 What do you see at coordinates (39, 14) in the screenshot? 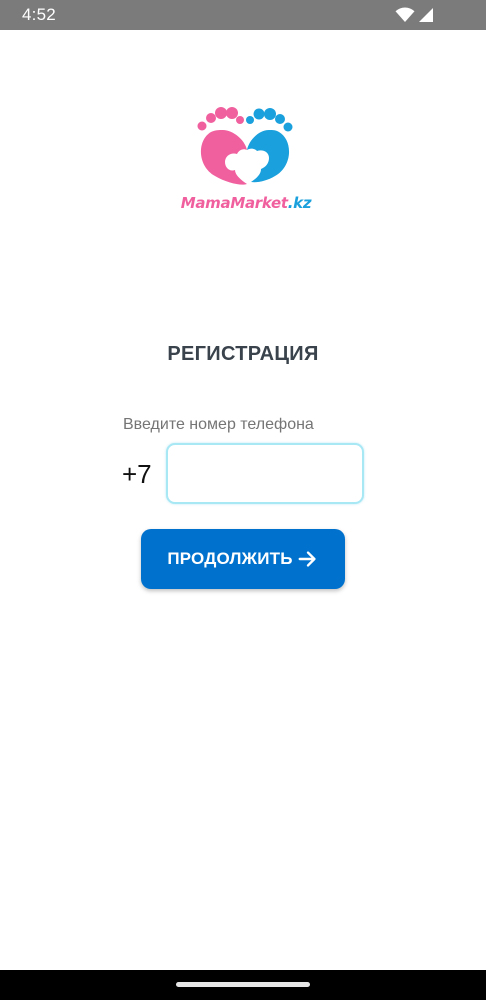
I see `status-time: 4:52` at bounding box center [39, 14].